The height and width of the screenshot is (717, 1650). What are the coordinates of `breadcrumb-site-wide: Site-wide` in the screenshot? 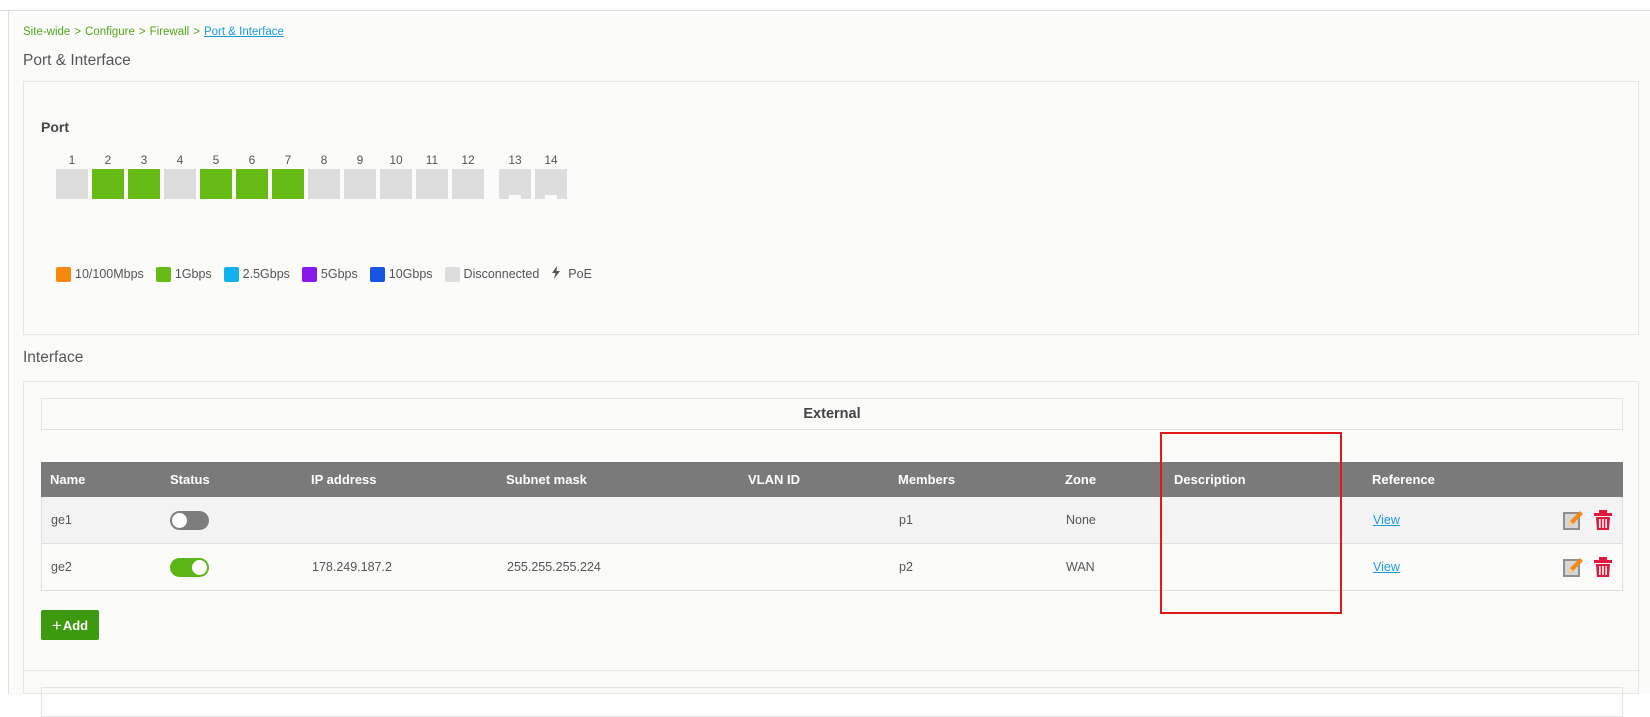 It's located at (46, 32).